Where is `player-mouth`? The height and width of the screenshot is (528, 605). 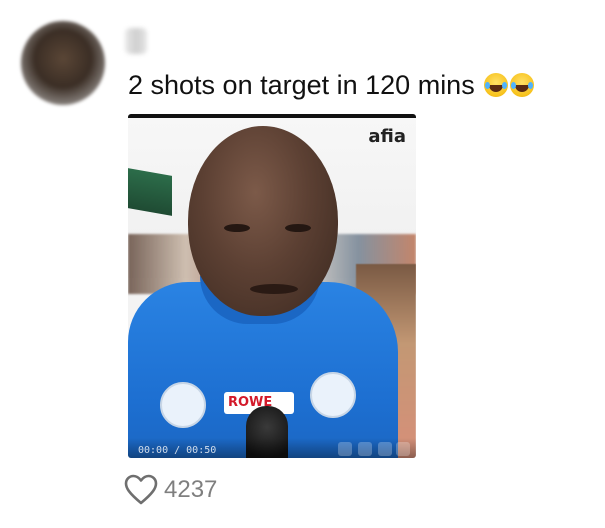
player-mouth is located at coordinates (274, 289).